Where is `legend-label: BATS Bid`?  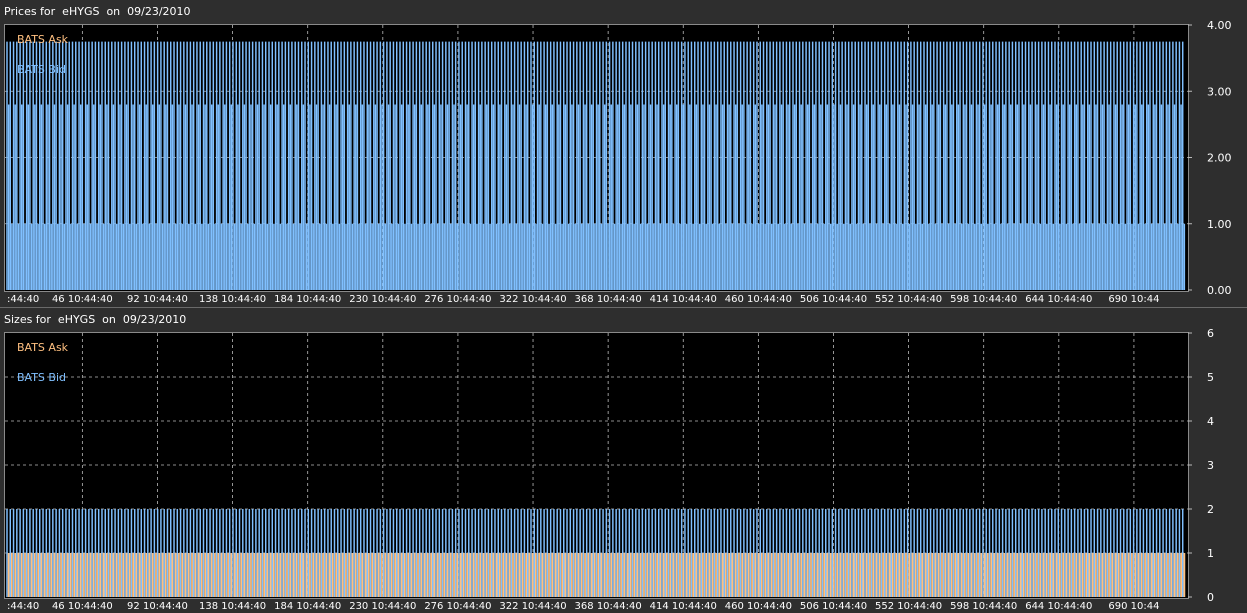
legend-label: BATS Bid is located at coordinates (41, 377).